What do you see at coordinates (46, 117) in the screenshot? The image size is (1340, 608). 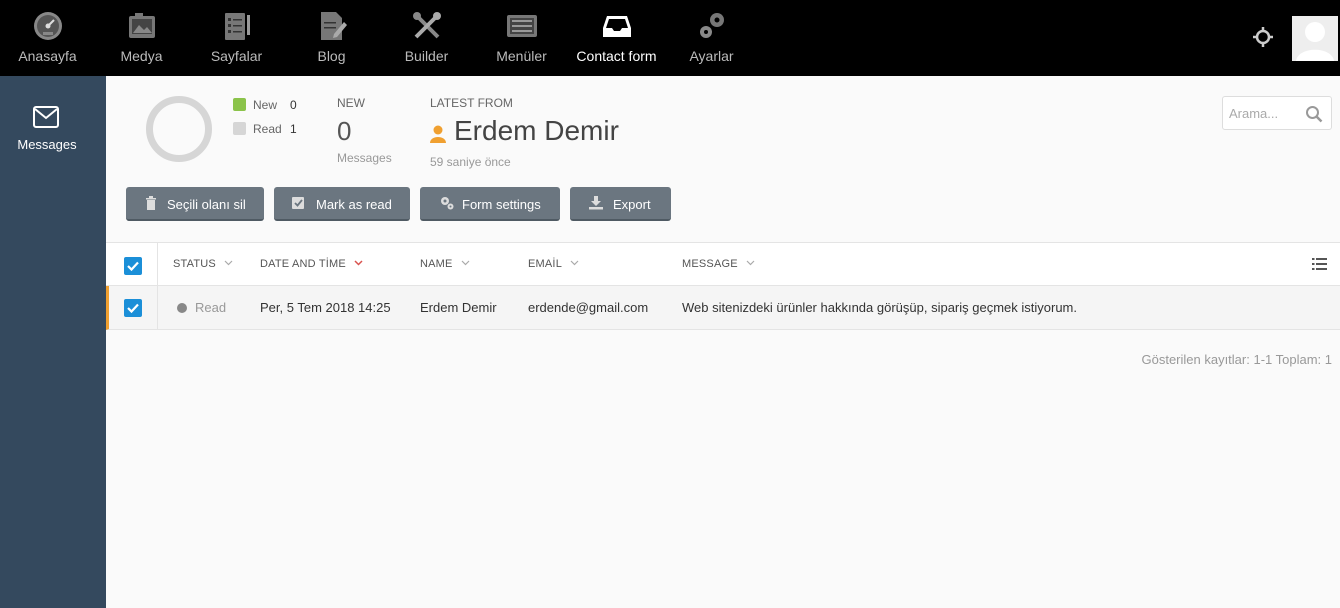 I see `envelope-icon` at bounding box center [46, 117].